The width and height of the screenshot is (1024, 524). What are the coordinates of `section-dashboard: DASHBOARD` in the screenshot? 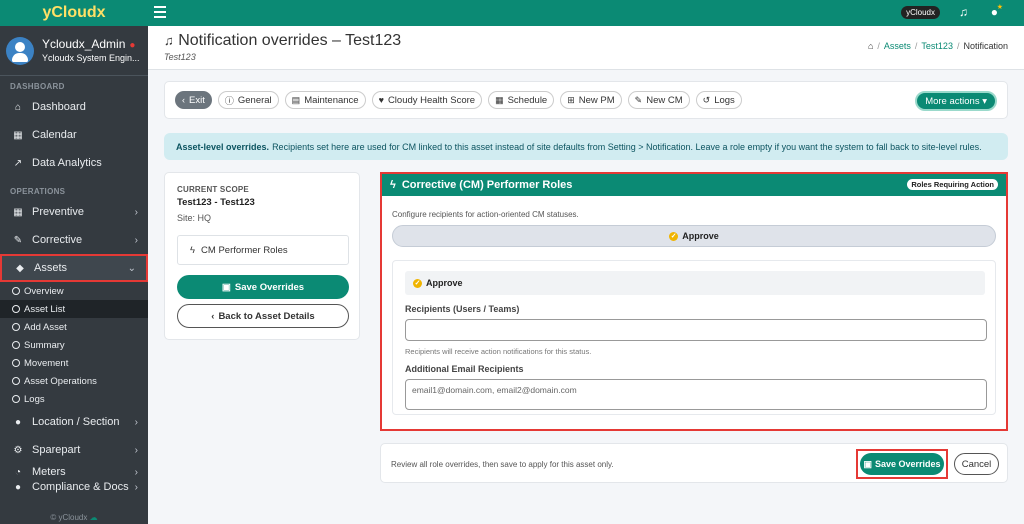 It's located at (37, 86).